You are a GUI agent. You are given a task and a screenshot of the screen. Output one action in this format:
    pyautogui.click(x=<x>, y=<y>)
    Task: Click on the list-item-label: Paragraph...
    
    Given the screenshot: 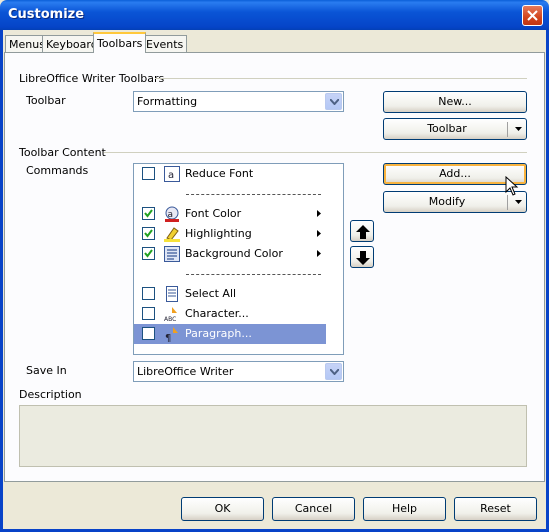 What is the action you would take?
    pyautogui.click(x=218, y=333)
    